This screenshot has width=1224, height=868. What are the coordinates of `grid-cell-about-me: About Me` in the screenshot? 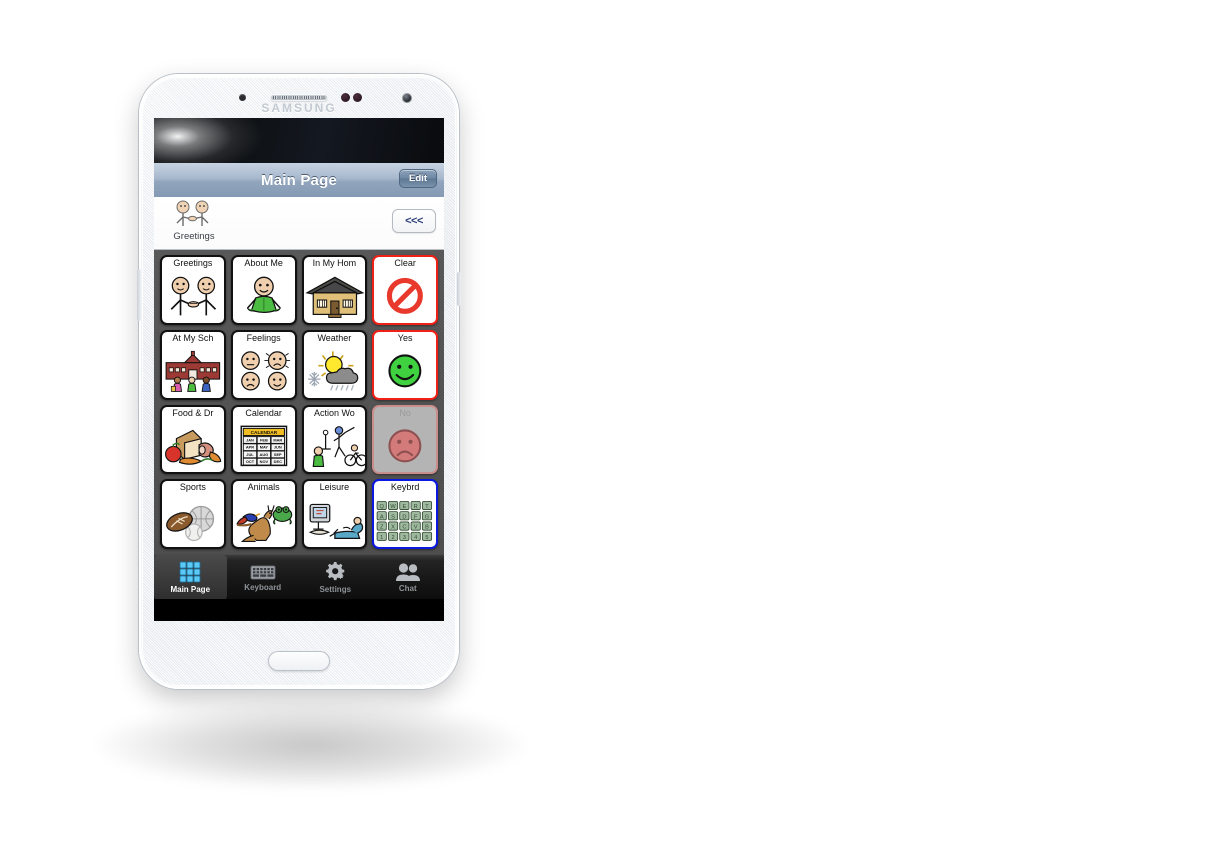 It's located at (263, 290).